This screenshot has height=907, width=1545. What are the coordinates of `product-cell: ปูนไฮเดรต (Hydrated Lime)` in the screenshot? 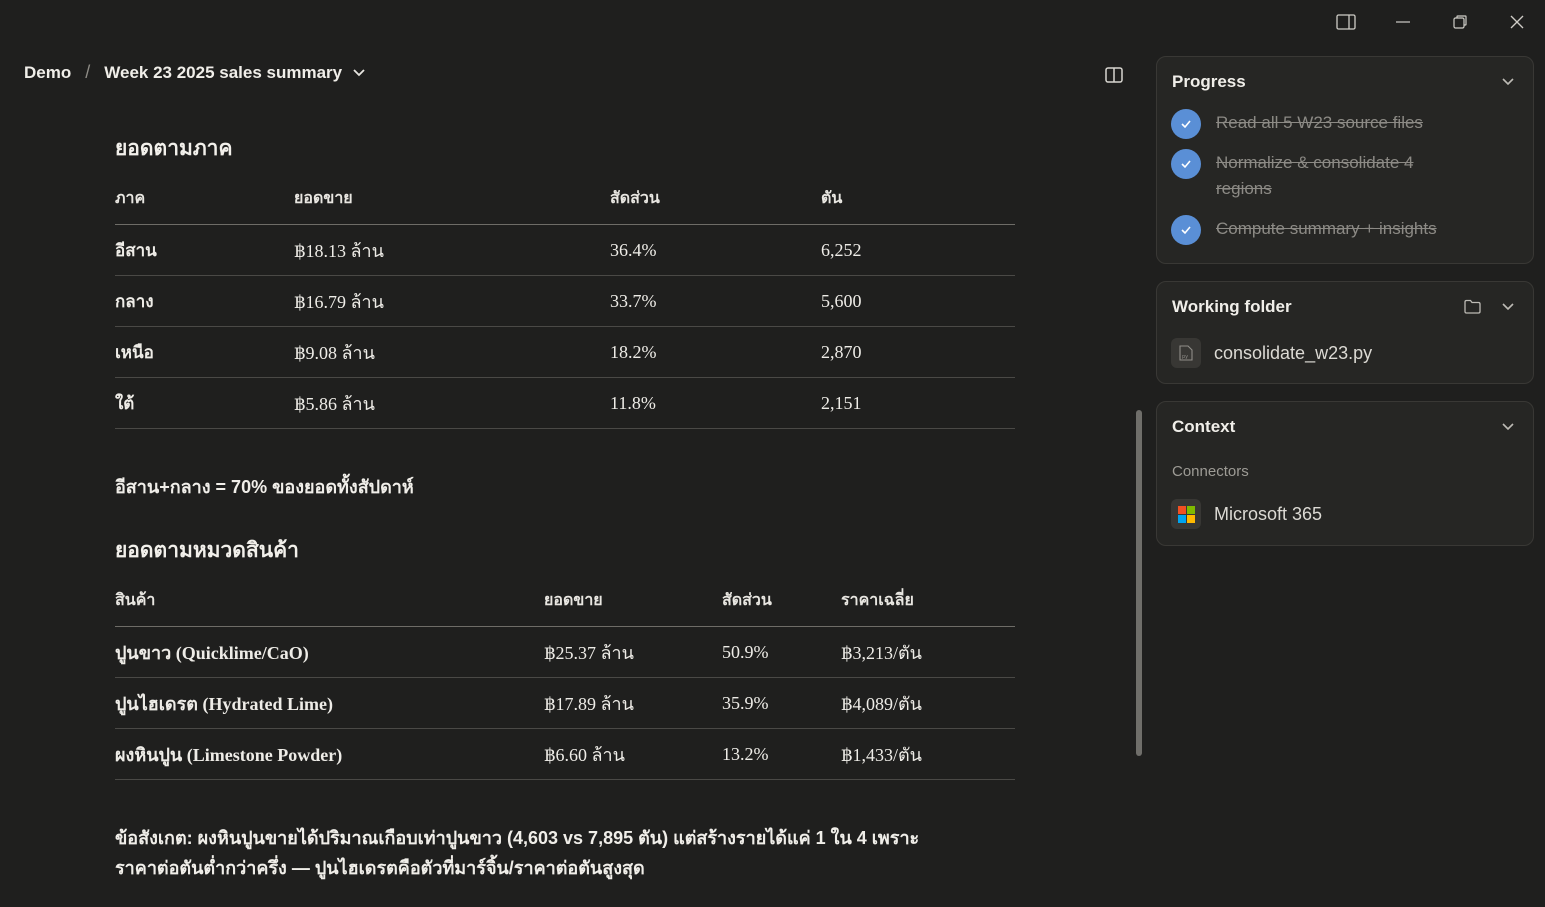 It's located at (329, 703).